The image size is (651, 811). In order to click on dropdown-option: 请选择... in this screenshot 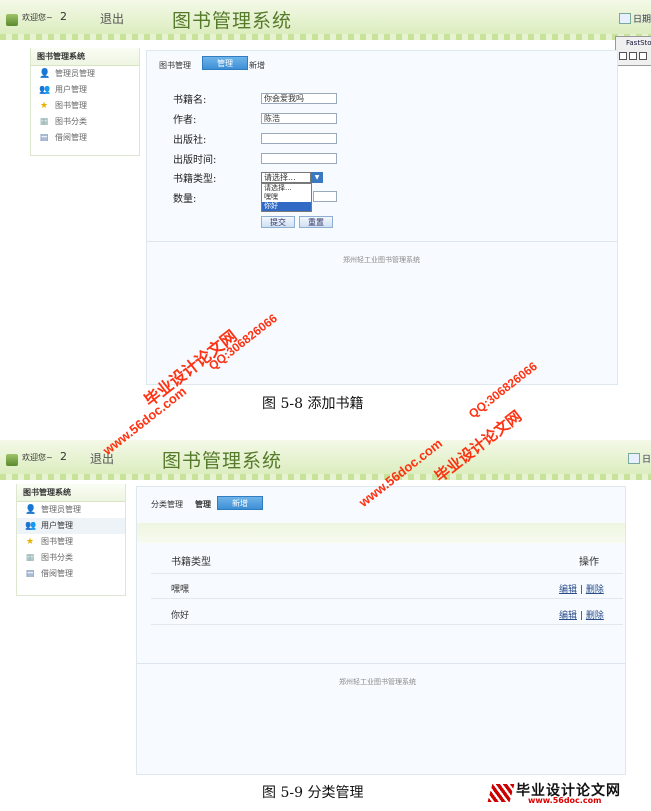, I will do `click(286, 188)`.